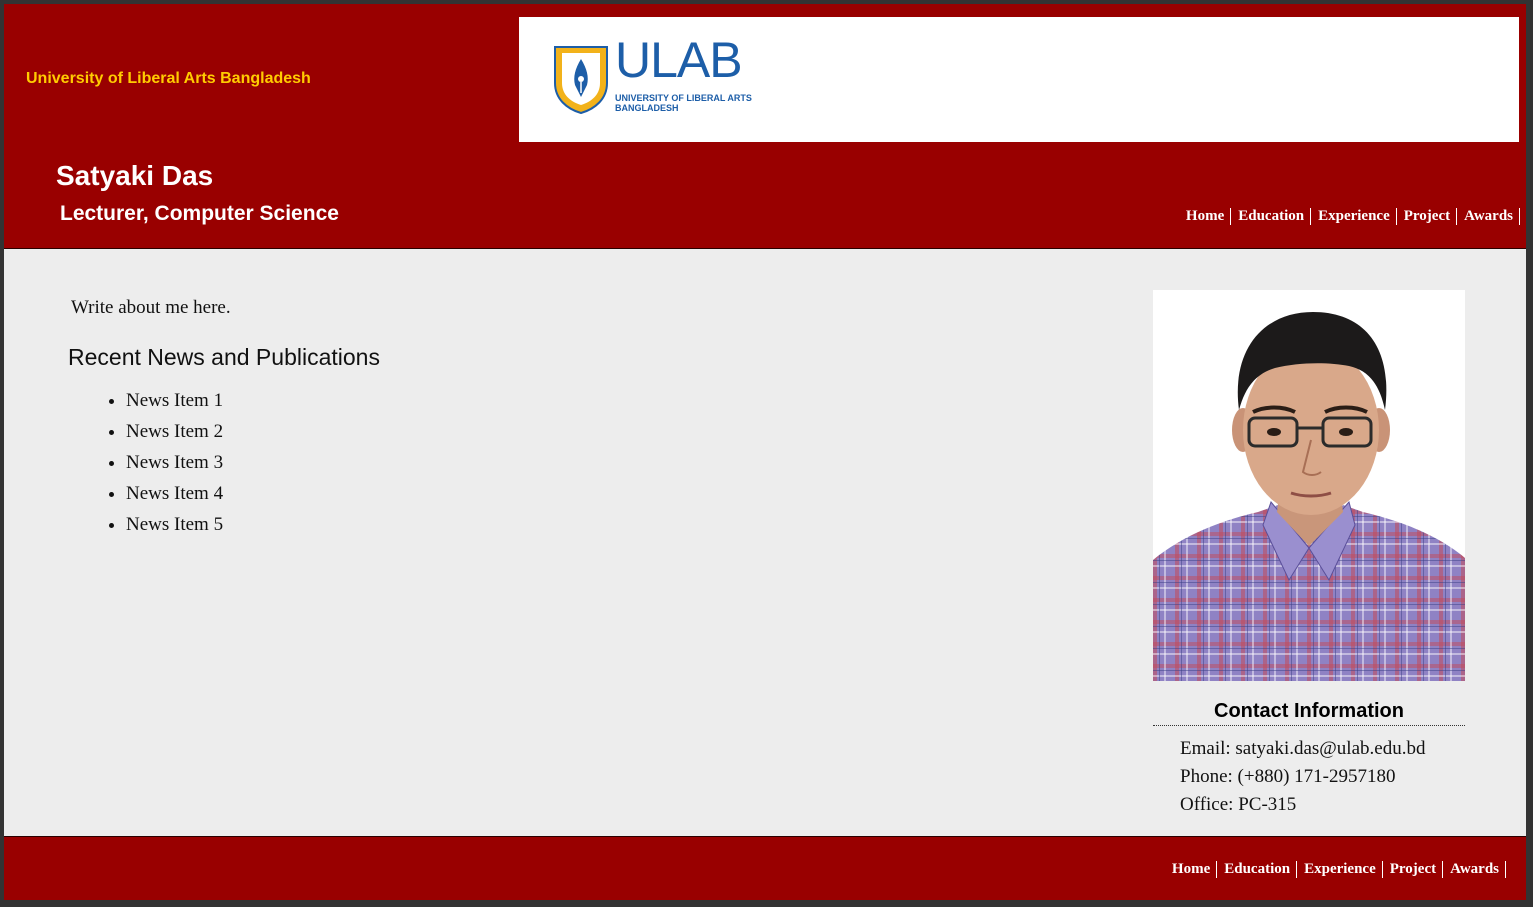  I want to click on top-nav: Home Education Experience Project Awards, so click(1353, 216).